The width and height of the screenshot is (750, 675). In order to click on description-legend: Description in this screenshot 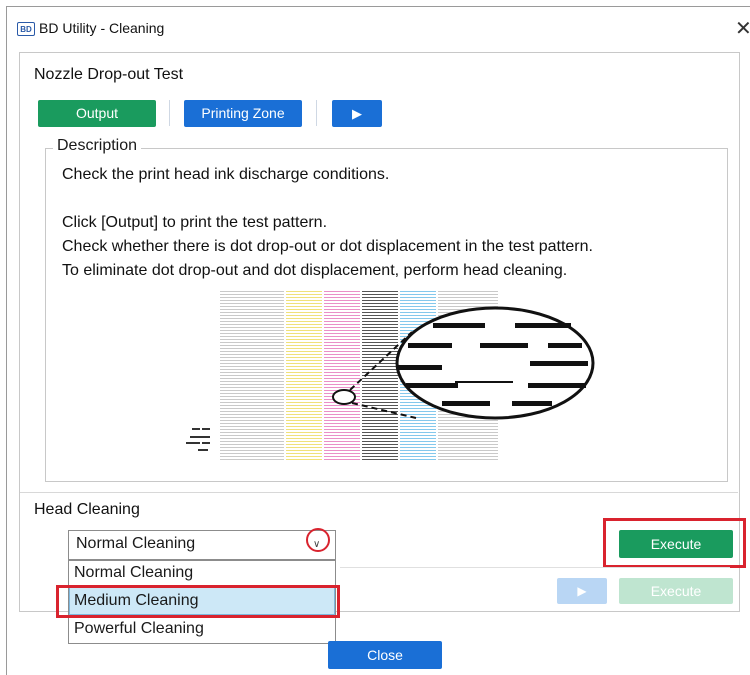, I will do `click(97, 146)`.